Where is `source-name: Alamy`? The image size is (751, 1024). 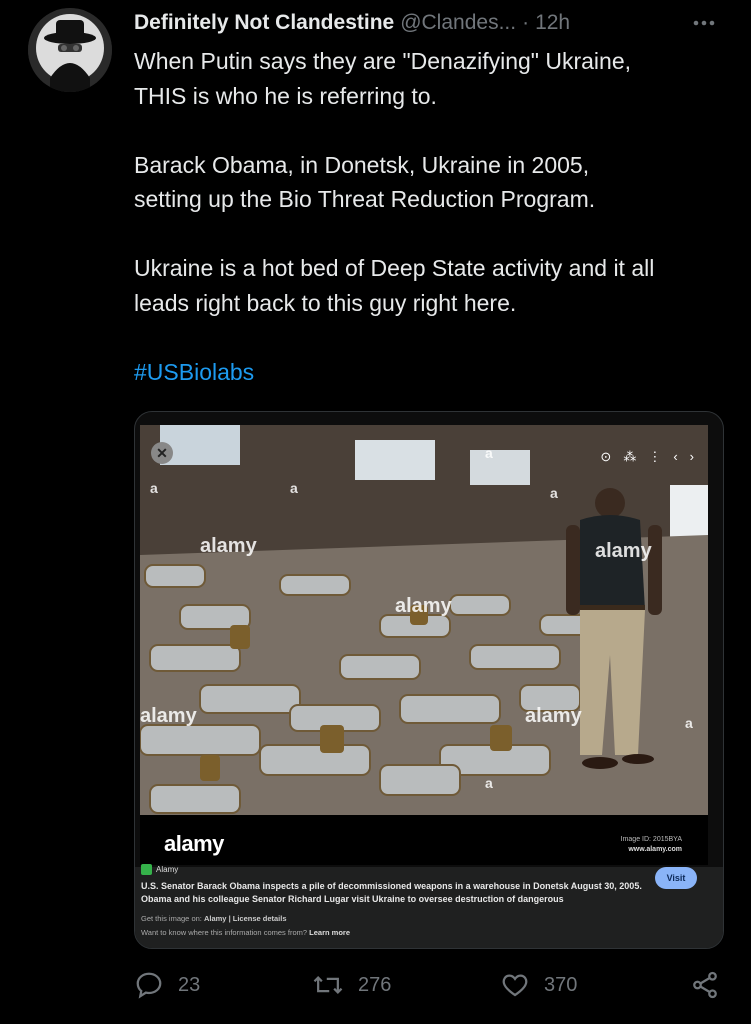
source-name: Alamy is located at coordinates (167, 869).